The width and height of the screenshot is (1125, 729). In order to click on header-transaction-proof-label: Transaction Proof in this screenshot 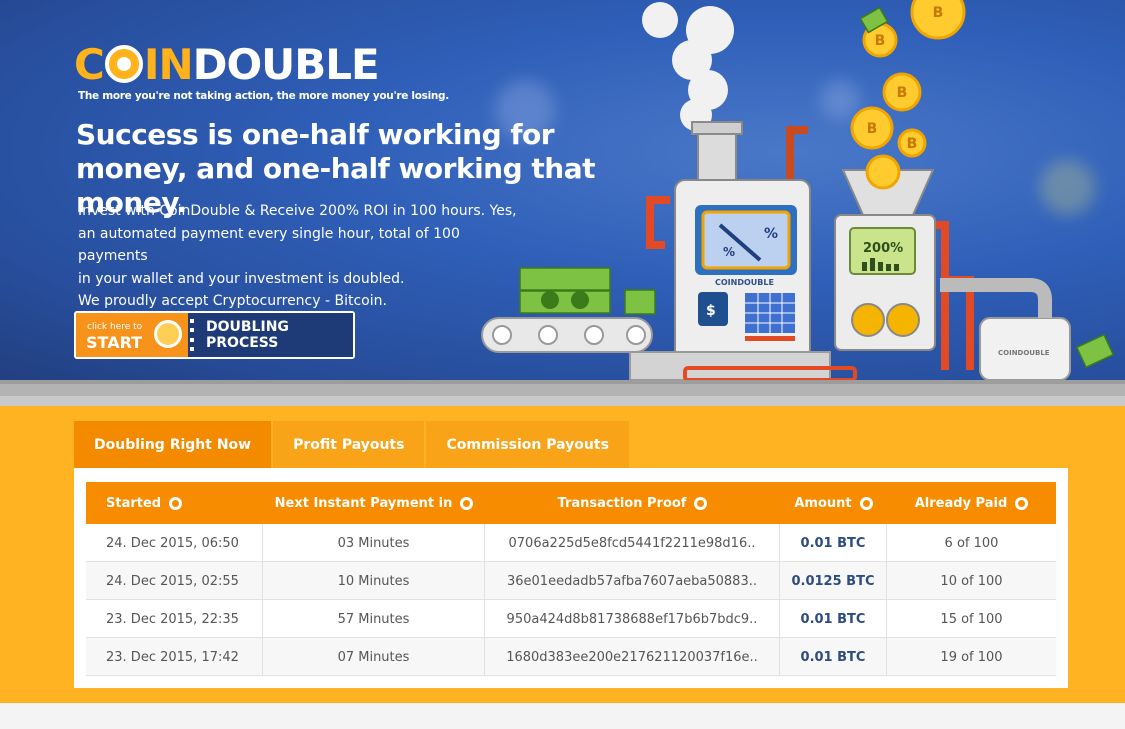, I will do `click(622, 503)`.